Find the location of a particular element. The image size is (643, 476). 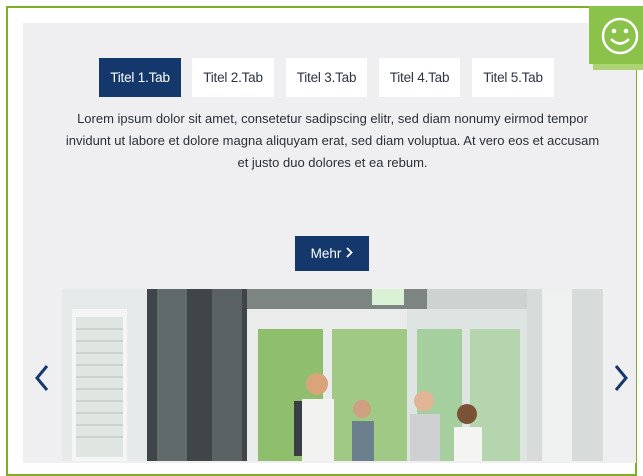

tab-2: Titel 2.Tab is located at coordinates (233, 77).